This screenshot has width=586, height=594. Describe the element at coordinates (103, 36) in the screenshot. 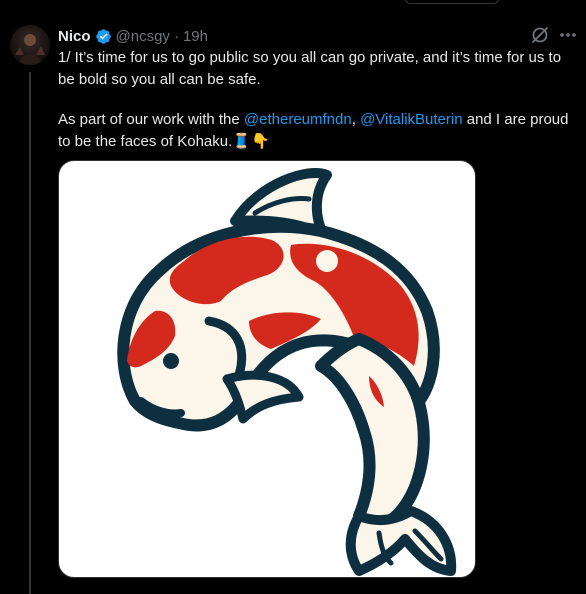

I see `verified-badge-icon` at that location.